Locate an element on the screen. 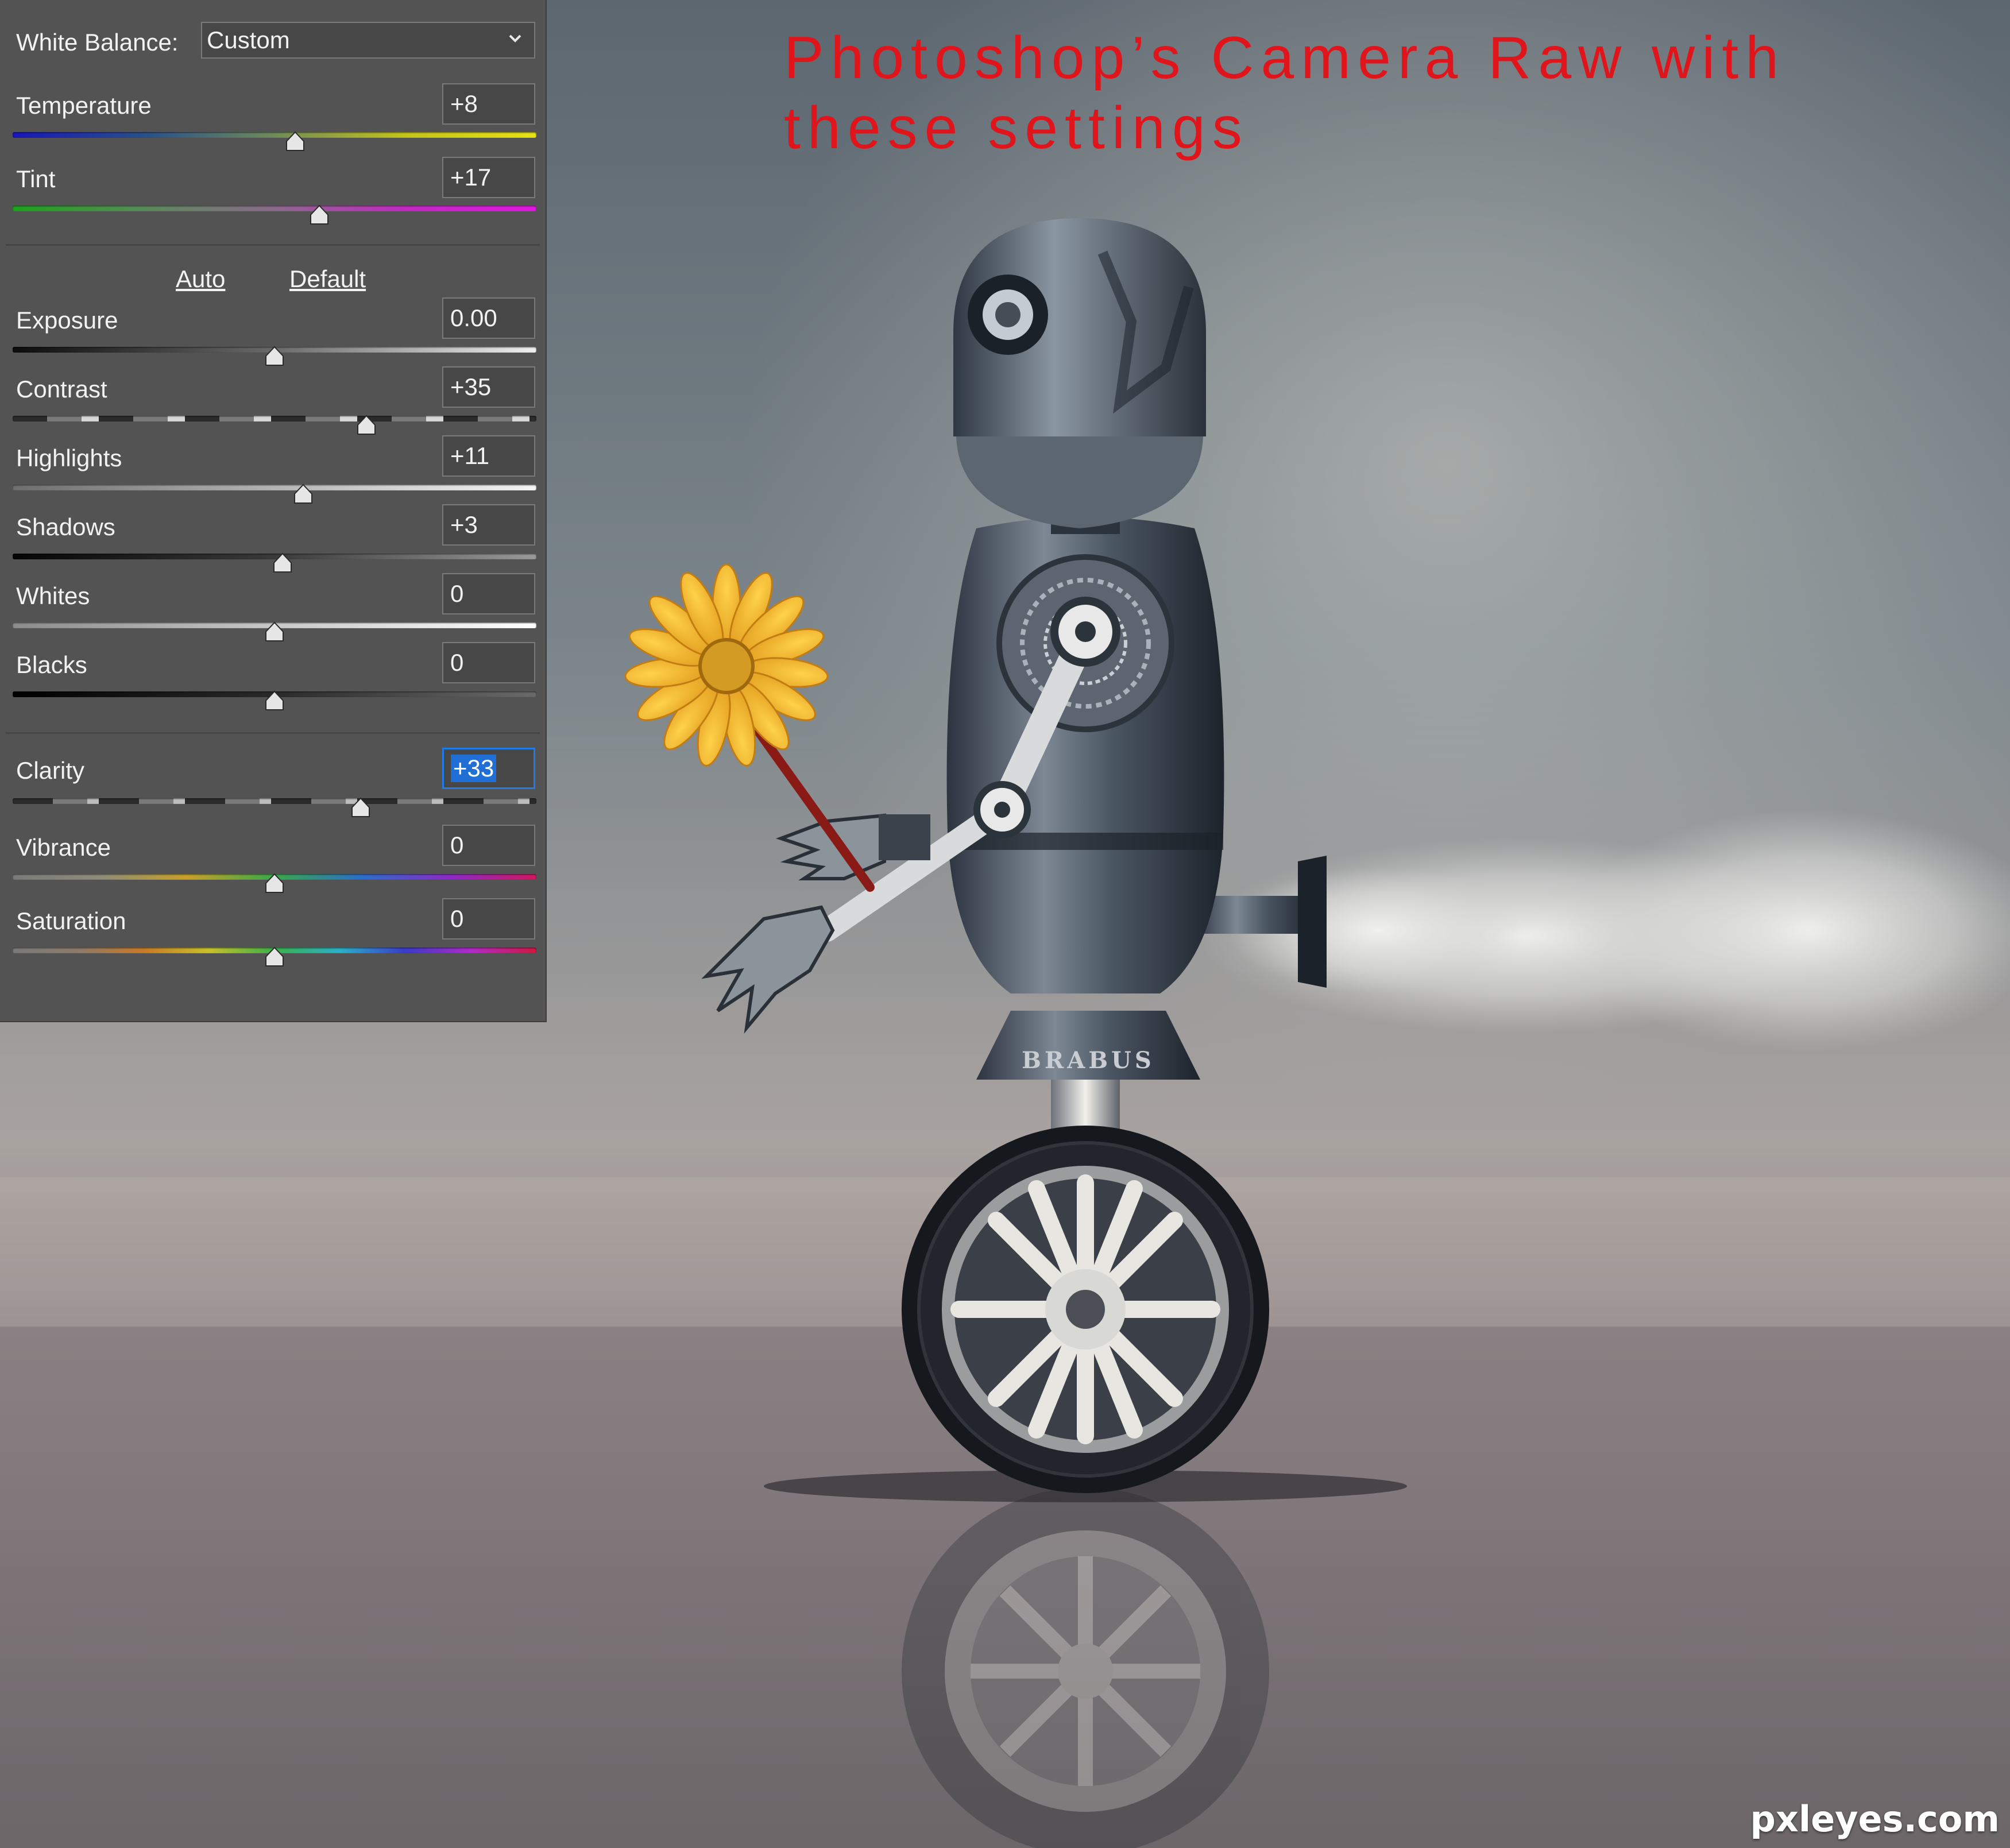  saturation-value: 0 is located at coordinates (457, 918).